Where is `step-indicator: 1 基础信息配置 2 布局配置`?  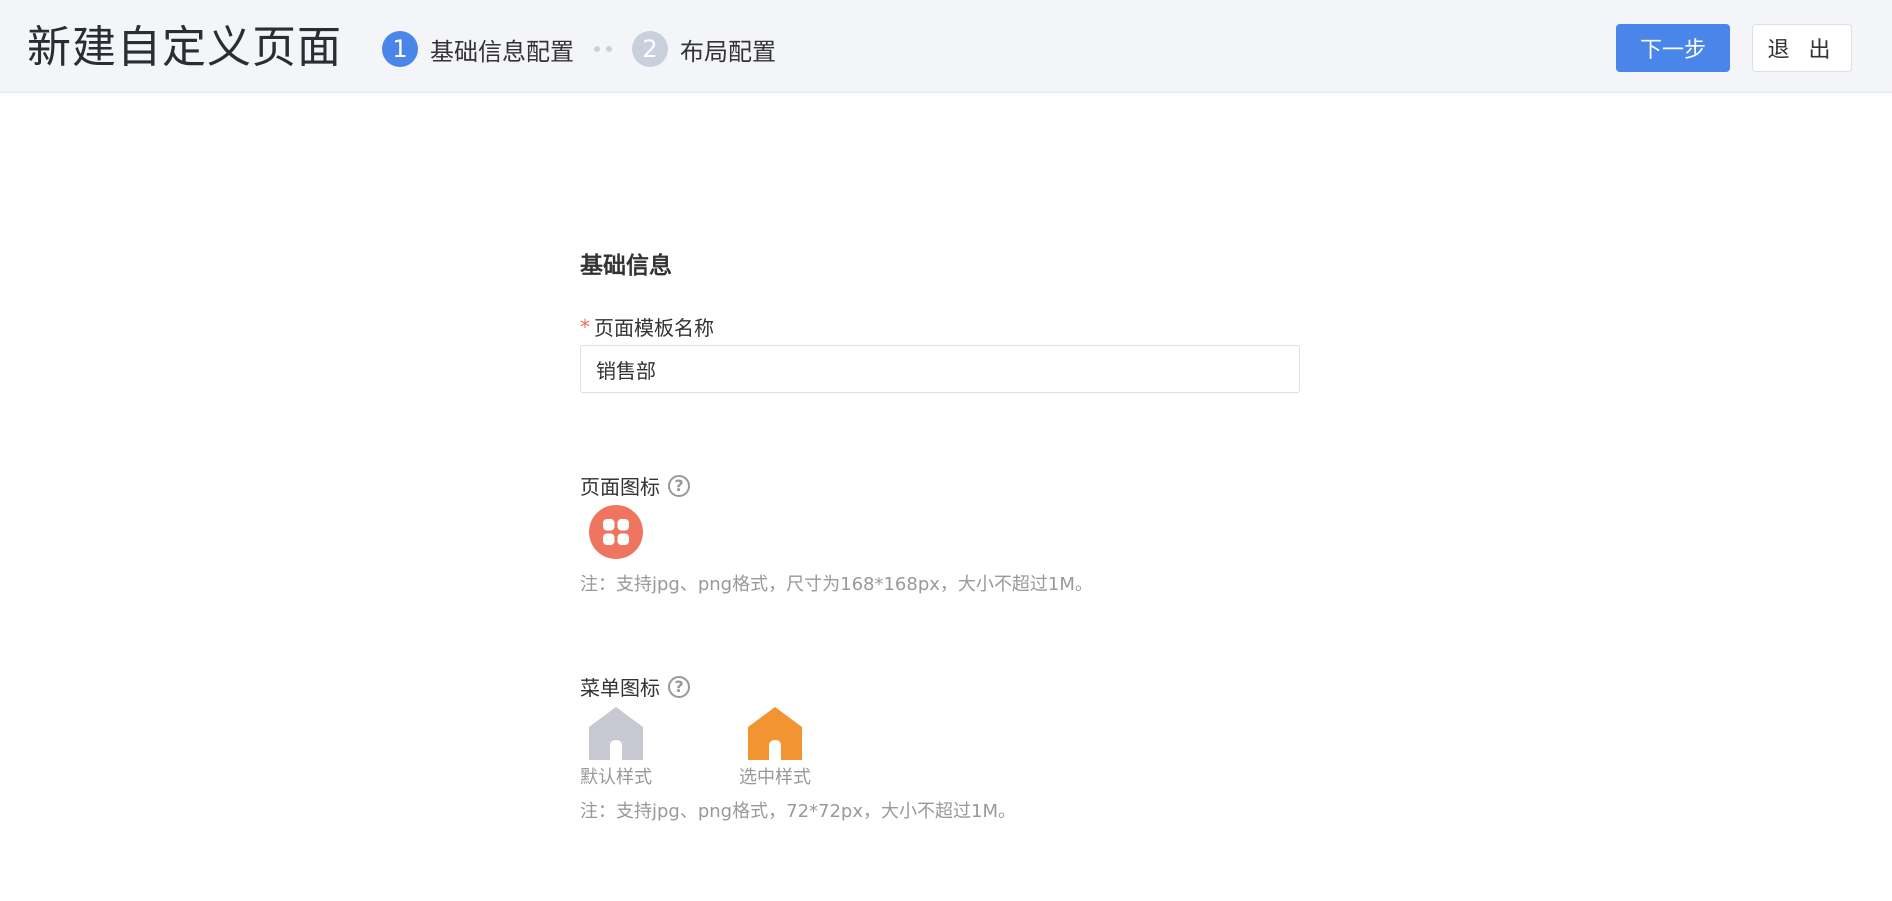
step-indicator: 1 基础信息配置 2 布局配置 is located at coordinates (579, 49).